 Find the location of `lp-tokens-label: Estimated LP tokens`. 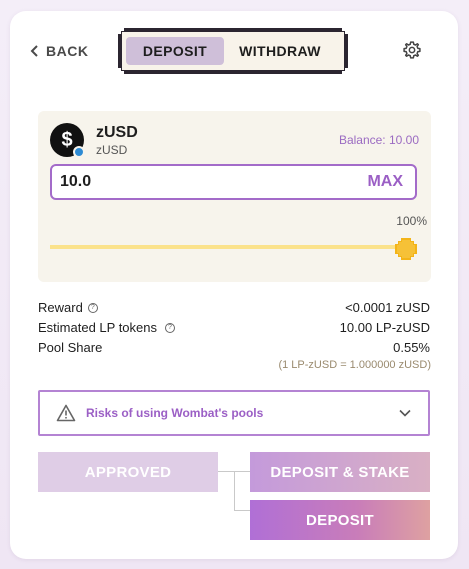

lp-tokens-label: Estimated LP tokens is located at coordinates (97, 327).